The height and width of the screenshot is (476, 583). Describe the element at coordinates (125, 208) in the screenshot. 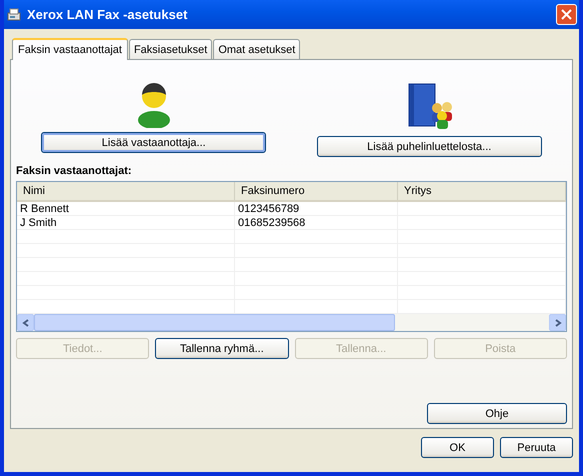

I see `table-cell: R Bennett` at that location.